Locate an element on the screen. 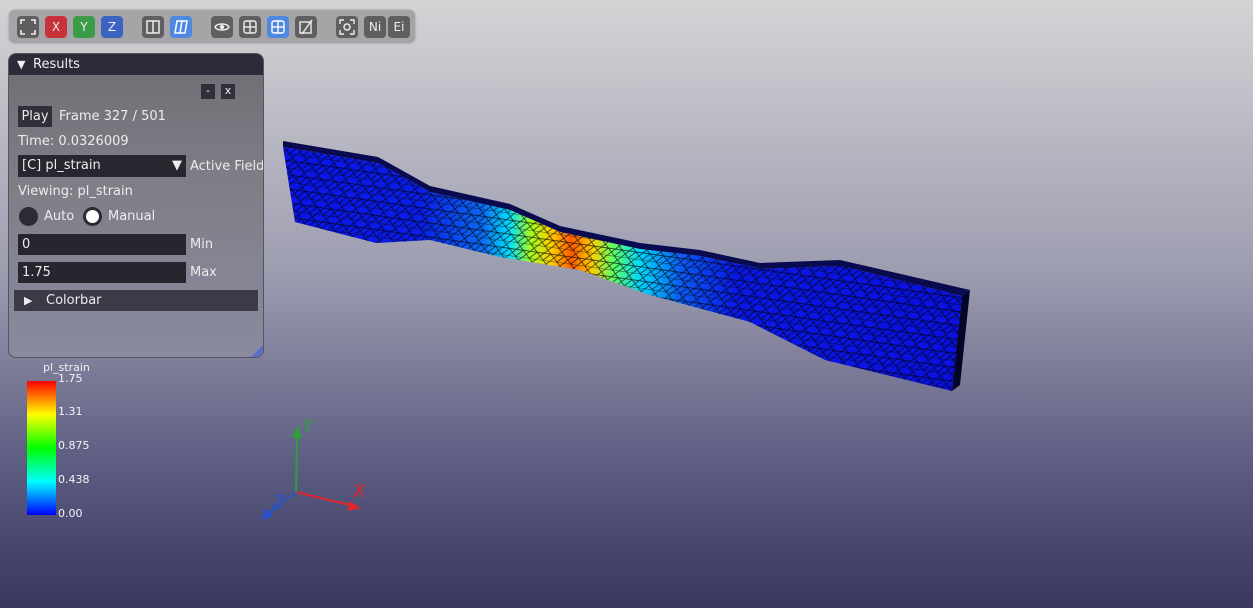  panel-title: Results is located at coordinates (56, 64).